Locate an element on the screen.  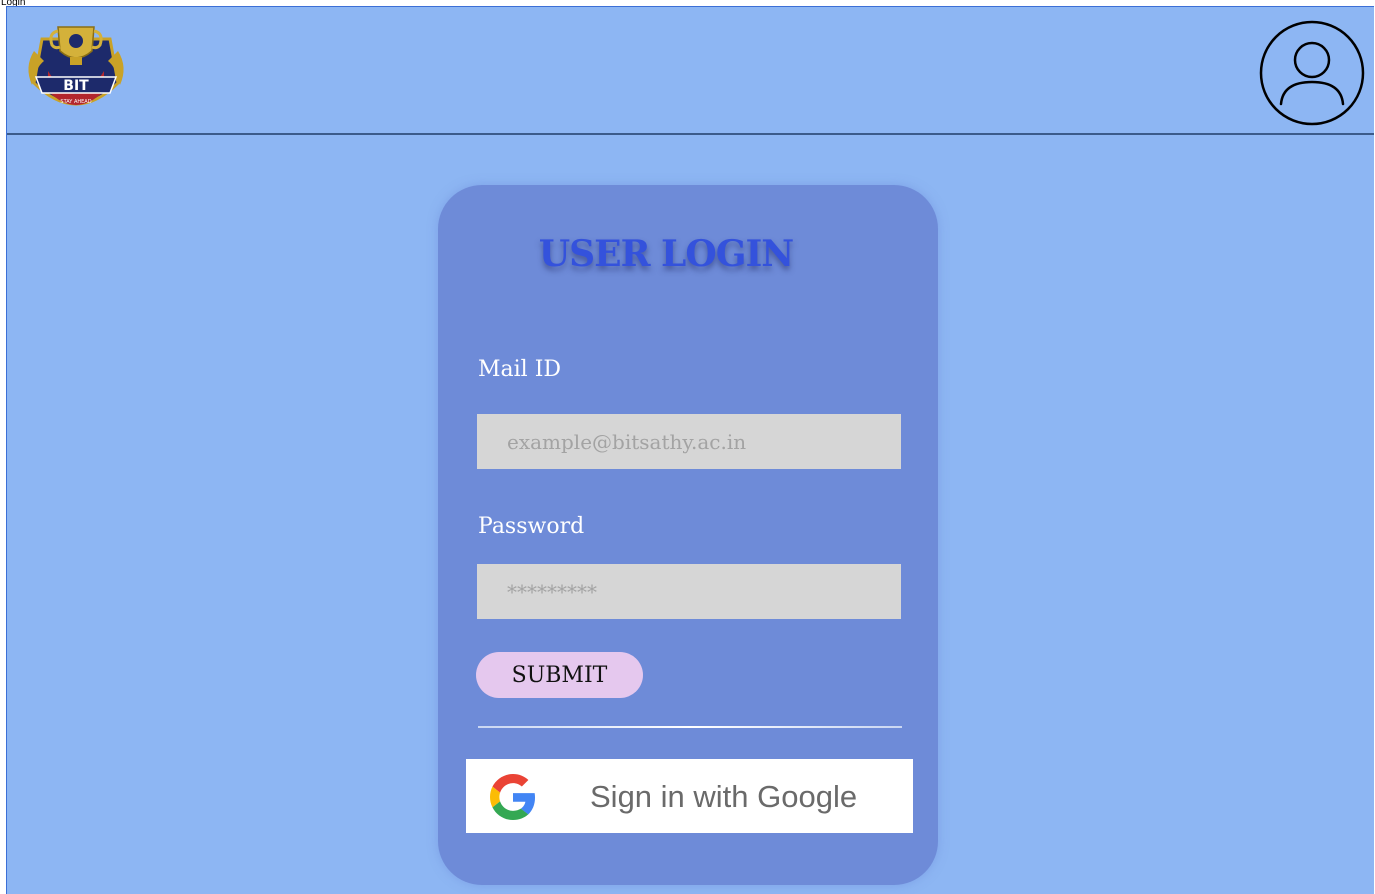
google-g-icon is located at coordinates (513, 797).